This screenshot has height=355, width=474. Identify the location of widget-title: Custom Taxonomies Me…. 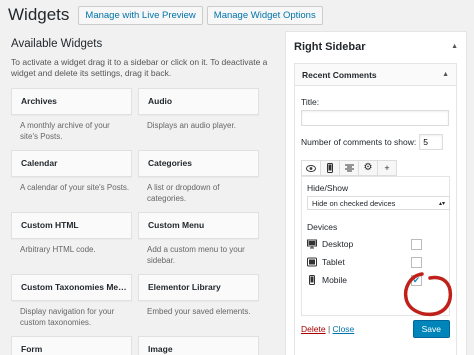
(71, 287).